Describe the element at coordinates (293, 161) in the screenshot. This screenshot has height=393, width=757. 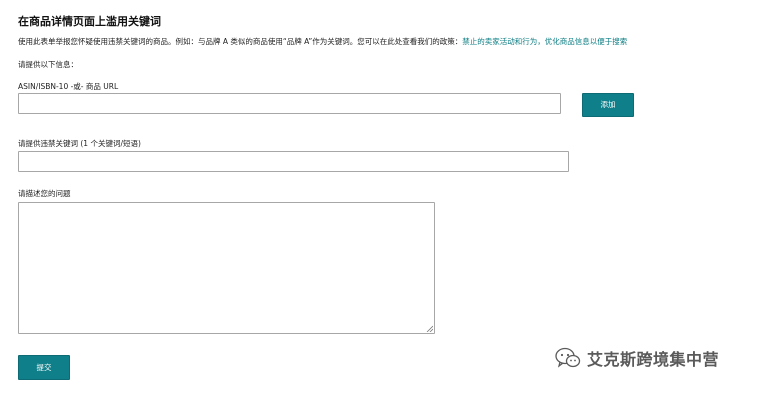
I see `keyword-input` at that location.